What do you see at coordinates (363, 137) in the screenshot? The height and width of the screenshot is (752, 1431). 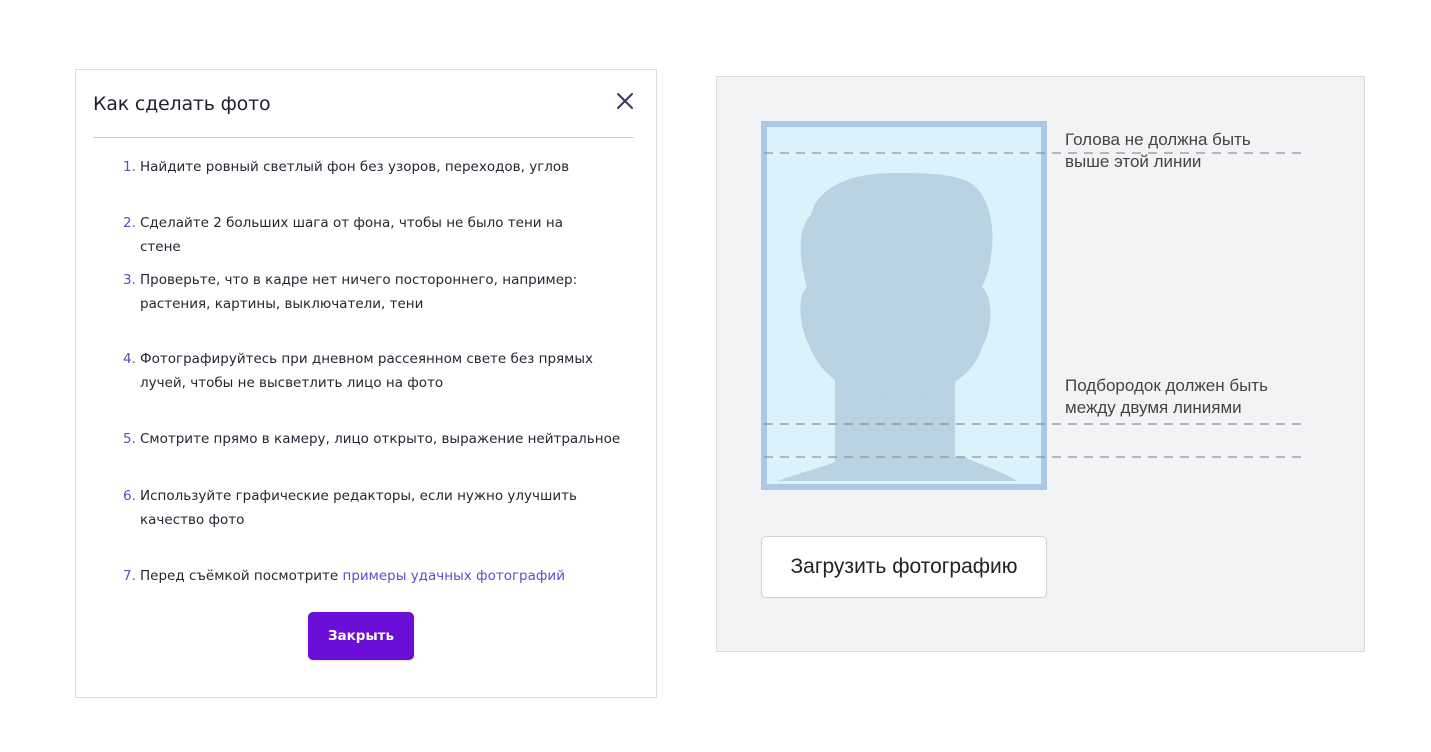 I see `modal-divider` at bounding box center [363, 137].